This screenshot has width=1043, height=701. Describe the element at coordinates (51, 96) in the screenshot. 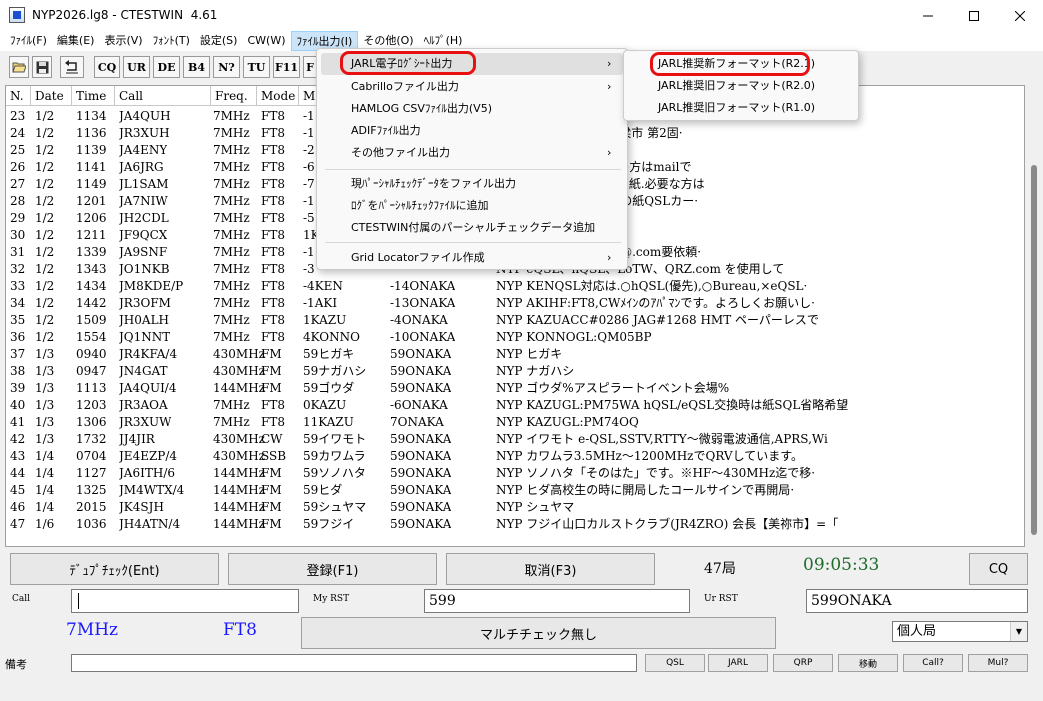

I see `column-header-date: Date` at that location.